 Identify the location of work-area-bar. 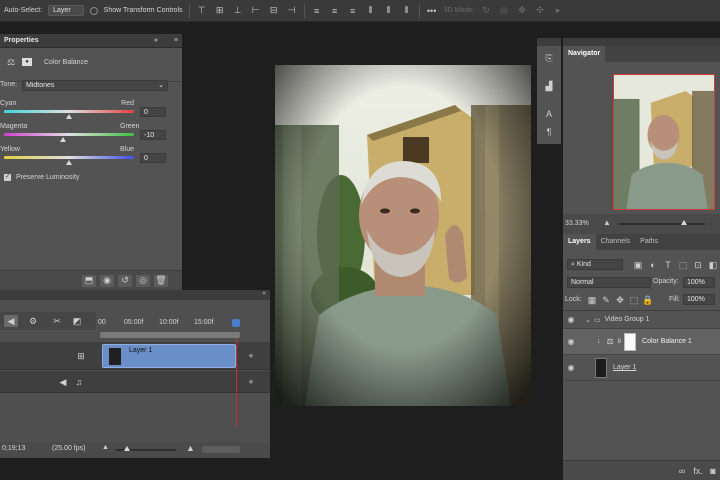
(170, 335).